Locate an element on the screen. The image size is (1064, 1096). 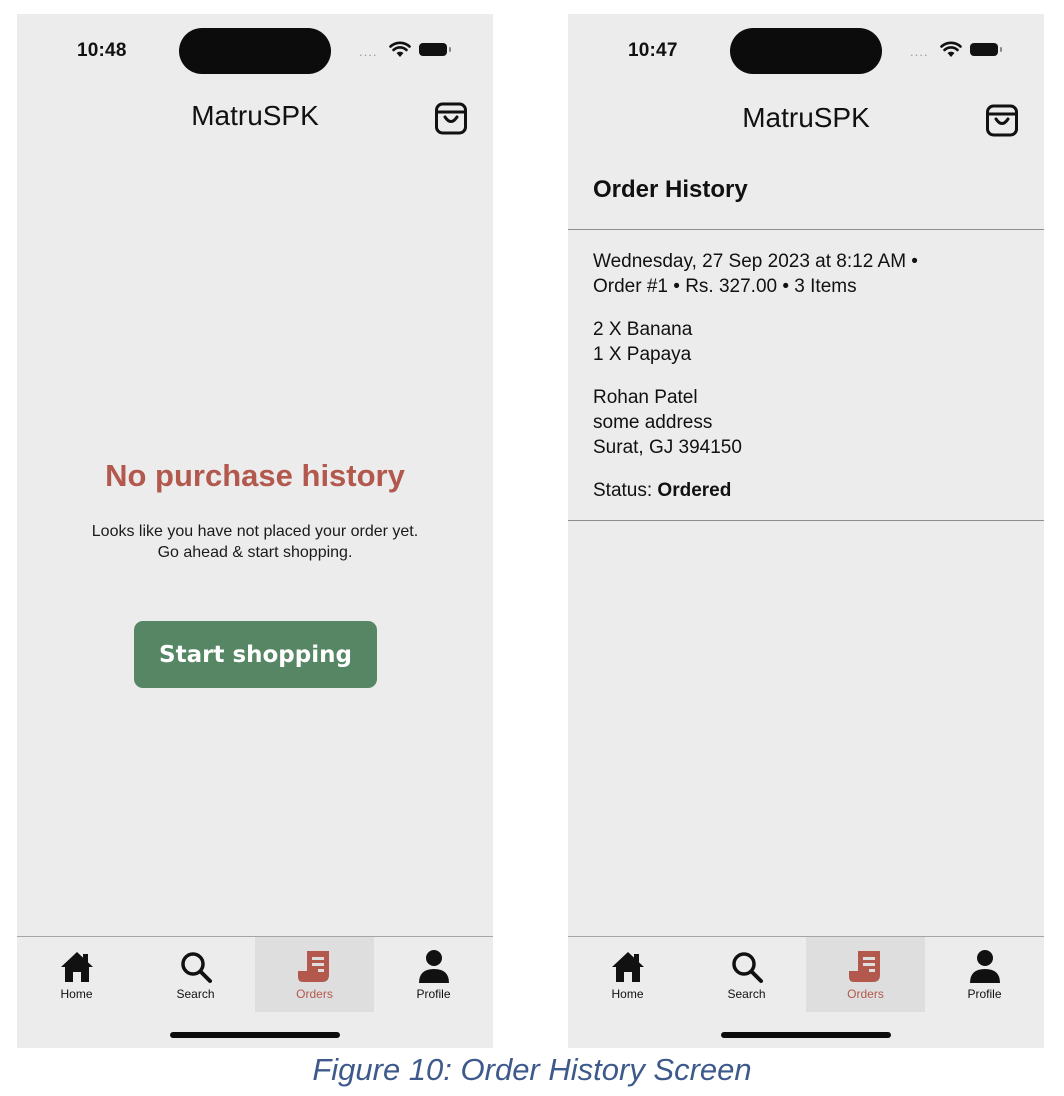
figure-caption: Figure 10: Order History Screen is located at coordinates (532, 1069).